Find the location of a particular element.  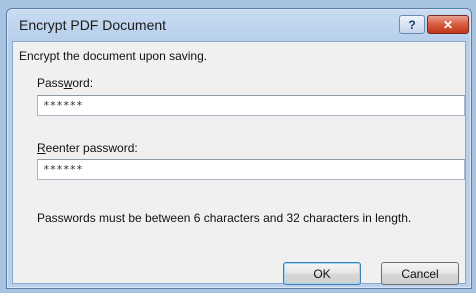

close-icon: ✕ is located at coordinates (448, 24).